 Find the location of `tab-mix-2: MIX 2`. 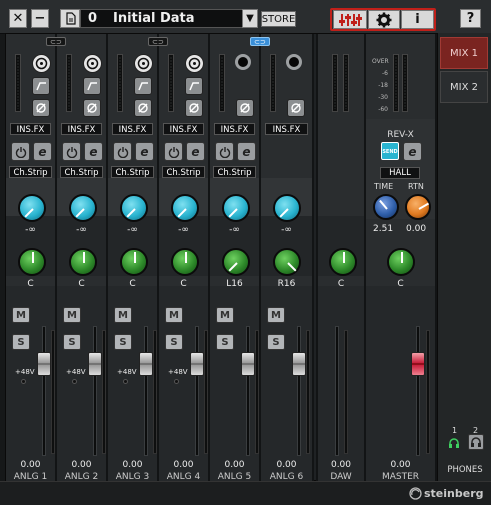

tab-mix-2: MIX 2 is located at coordinates (464, 87).